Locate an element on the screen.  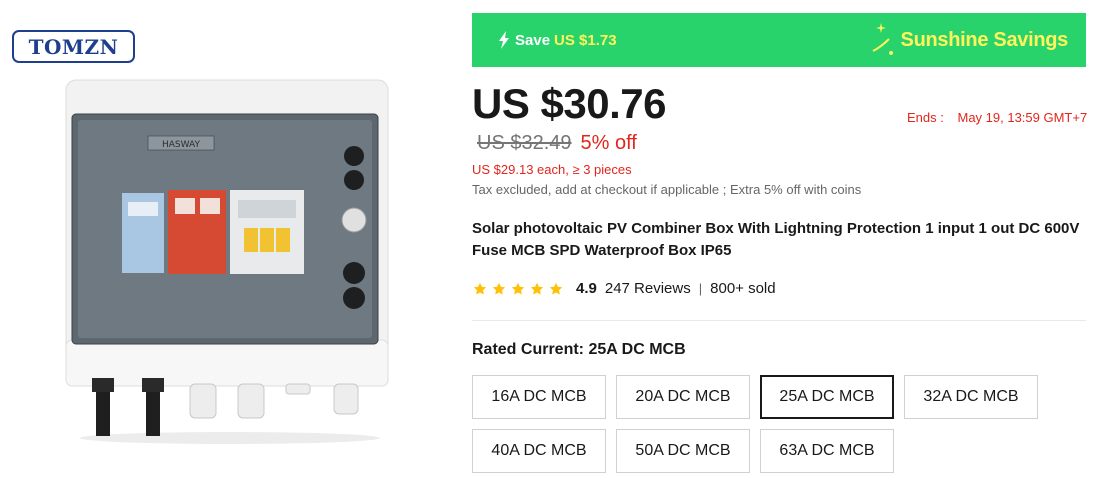
bulk-price: US $29.13 each, ≥ 3 pieces is located at coordinates (552, 169).